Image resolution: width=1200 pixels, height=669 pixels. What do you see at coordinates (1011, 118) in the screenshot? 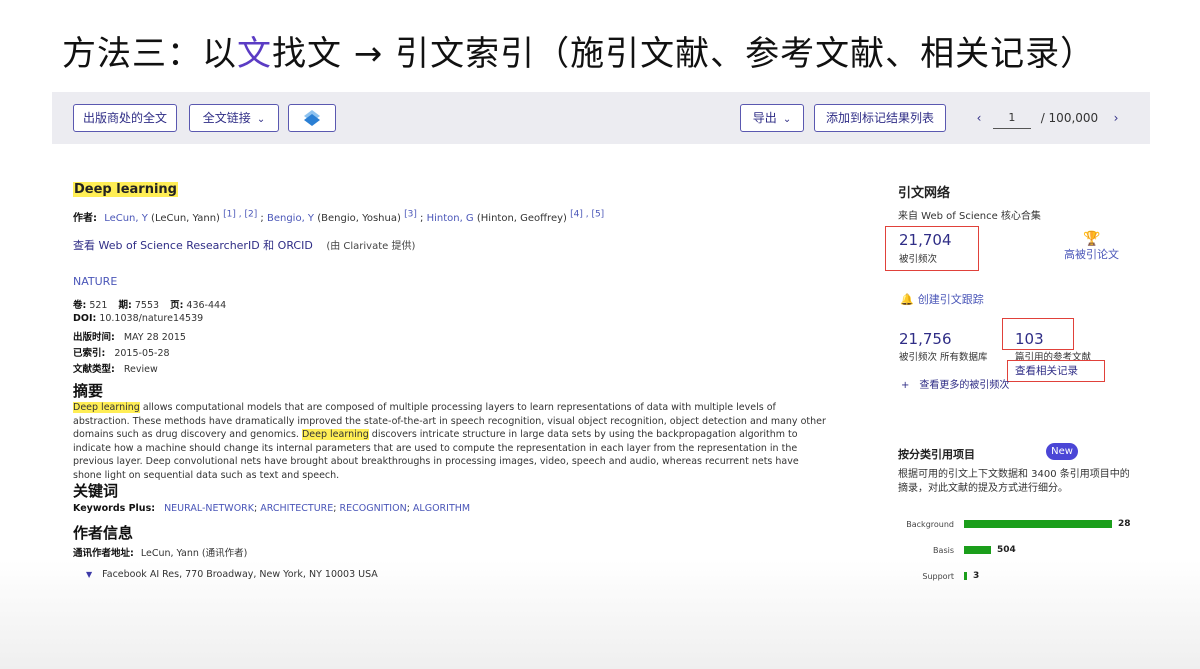
I see `page-number-input: 1` at bounding box center [1011, 118].